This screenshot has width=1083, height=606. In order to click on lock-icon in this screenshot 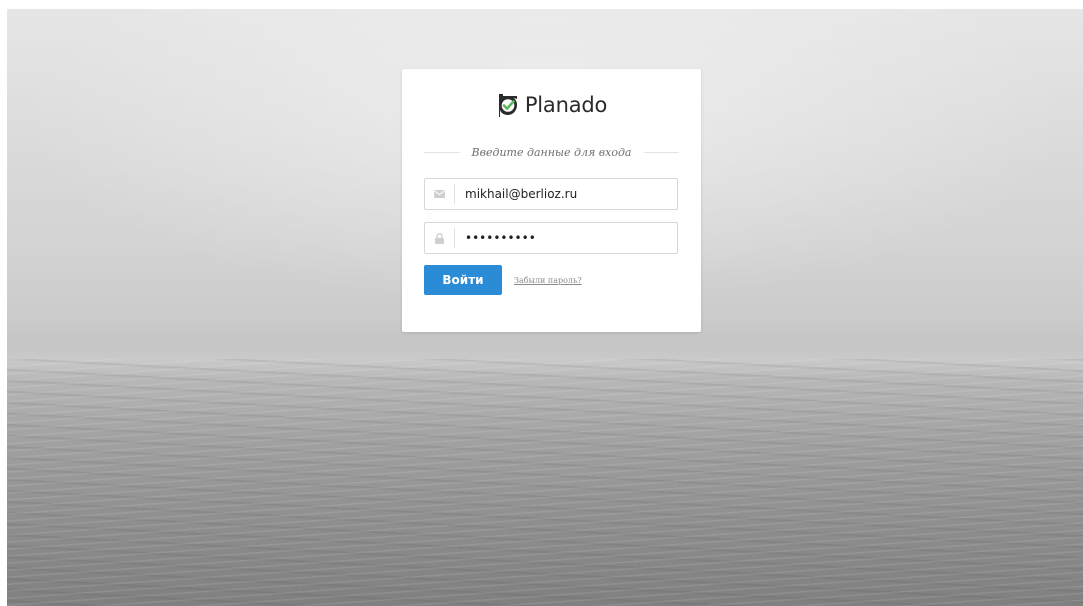, I will do `click(440, 238)`.